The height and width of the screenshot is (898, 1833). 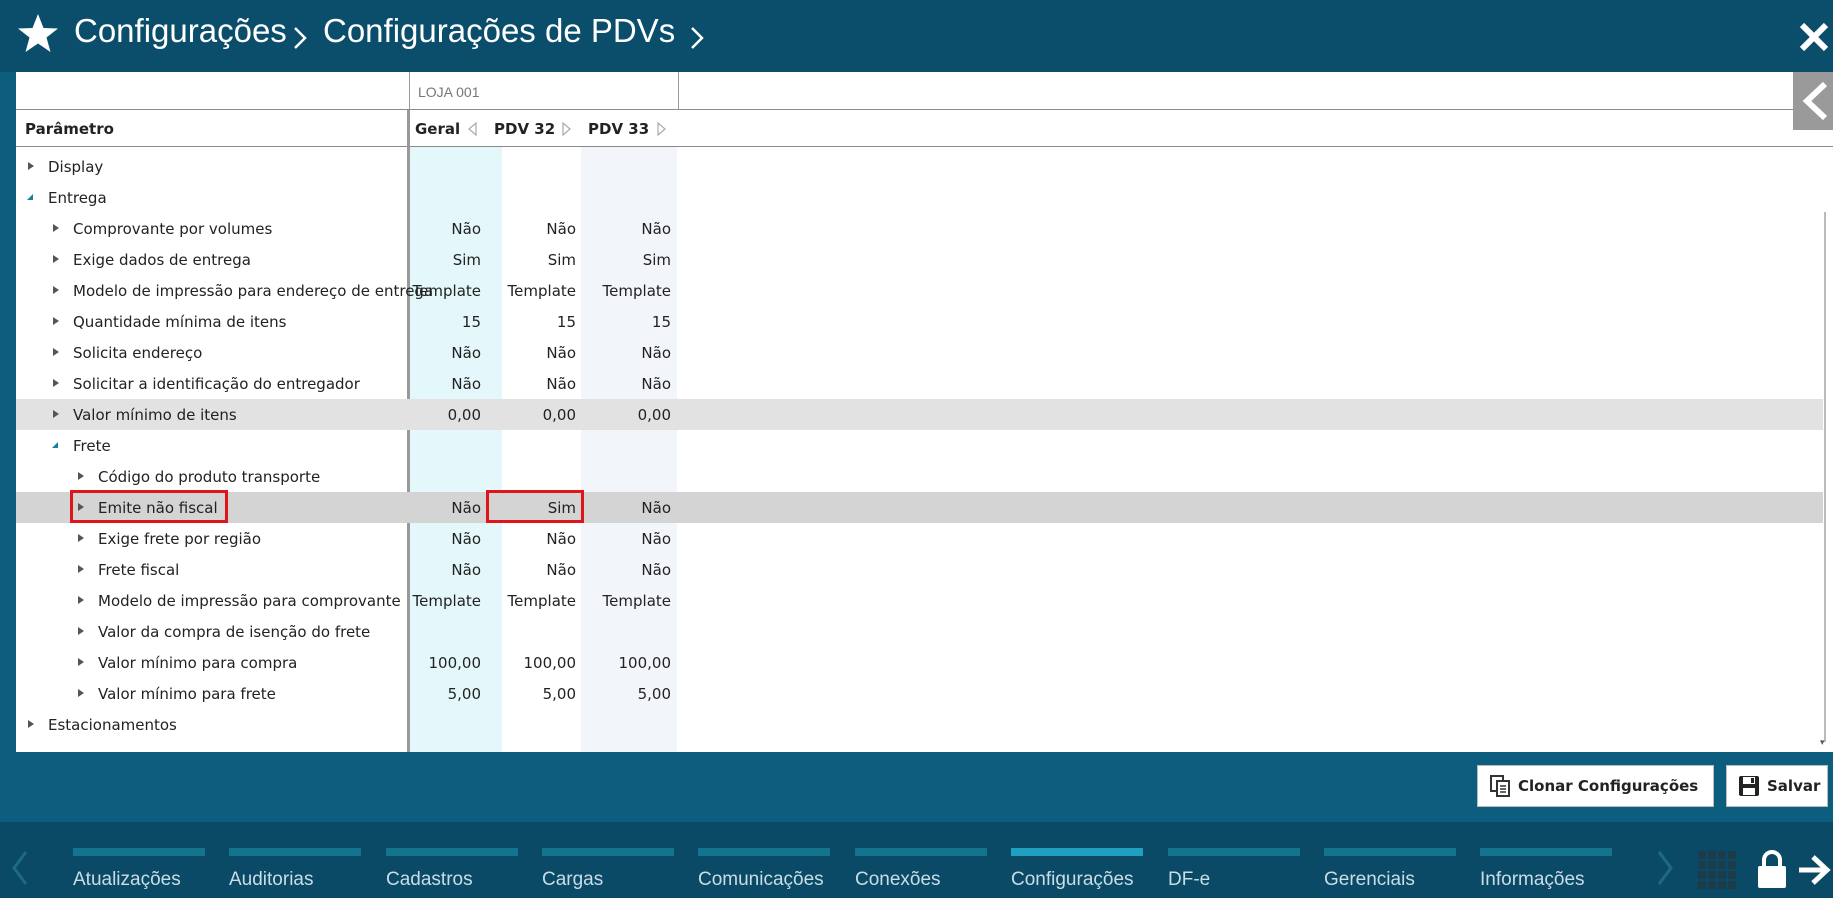 What do you see at coordinates (436, 415) in the screenshot?
I see `cell-geral: 0,00` at bounding box center [436, 415].